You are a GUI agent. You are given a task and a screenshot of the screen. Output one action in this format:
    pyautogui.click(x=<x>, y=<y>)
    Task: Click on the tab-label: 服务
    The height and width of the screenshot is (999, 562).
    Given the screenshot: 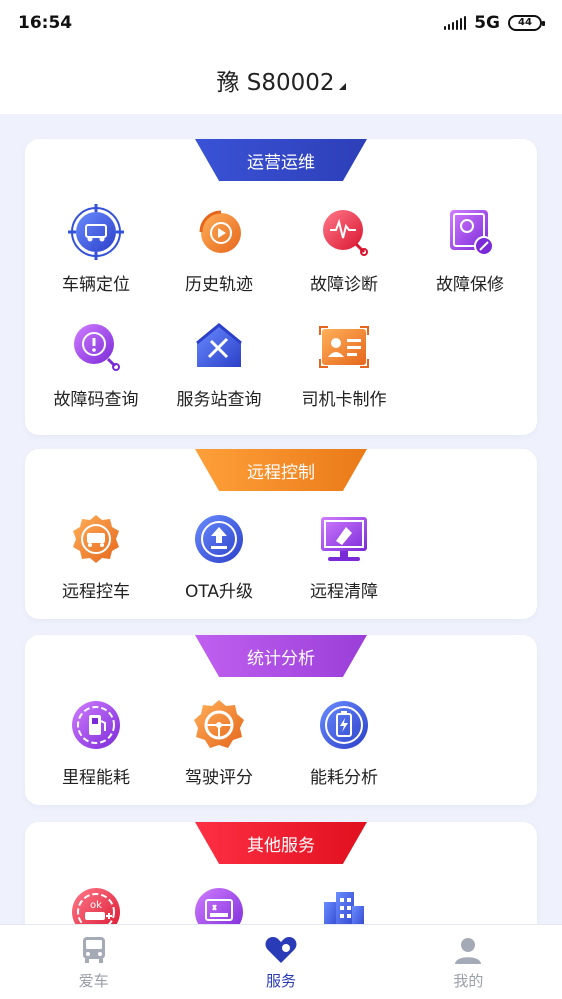 What is the action you would take?
    pyautogui.click(x=280, y=980)
    